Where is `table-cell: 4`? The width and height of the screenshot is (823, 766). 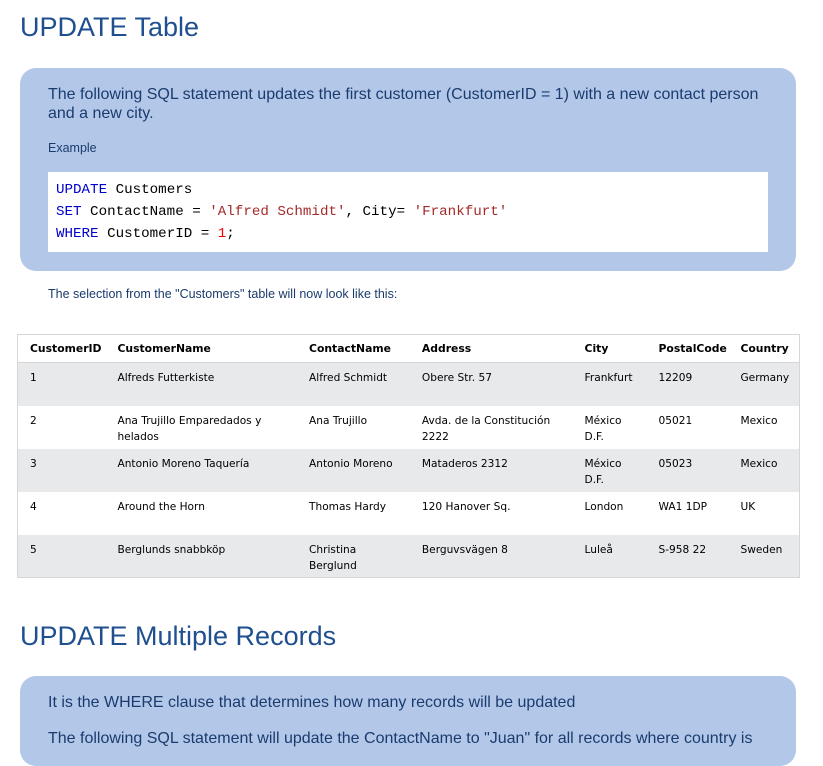 table-cell: 4 is located at coordinates (61, 513).